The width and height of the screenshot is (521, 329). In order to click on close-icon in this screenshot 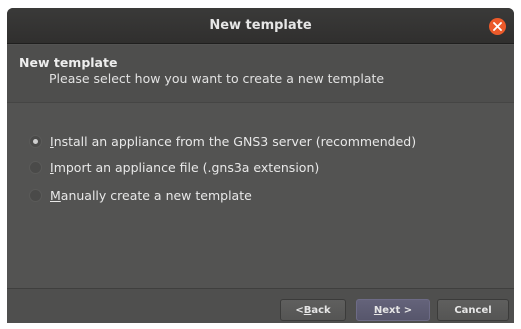, I will do `click(497, 26)`.